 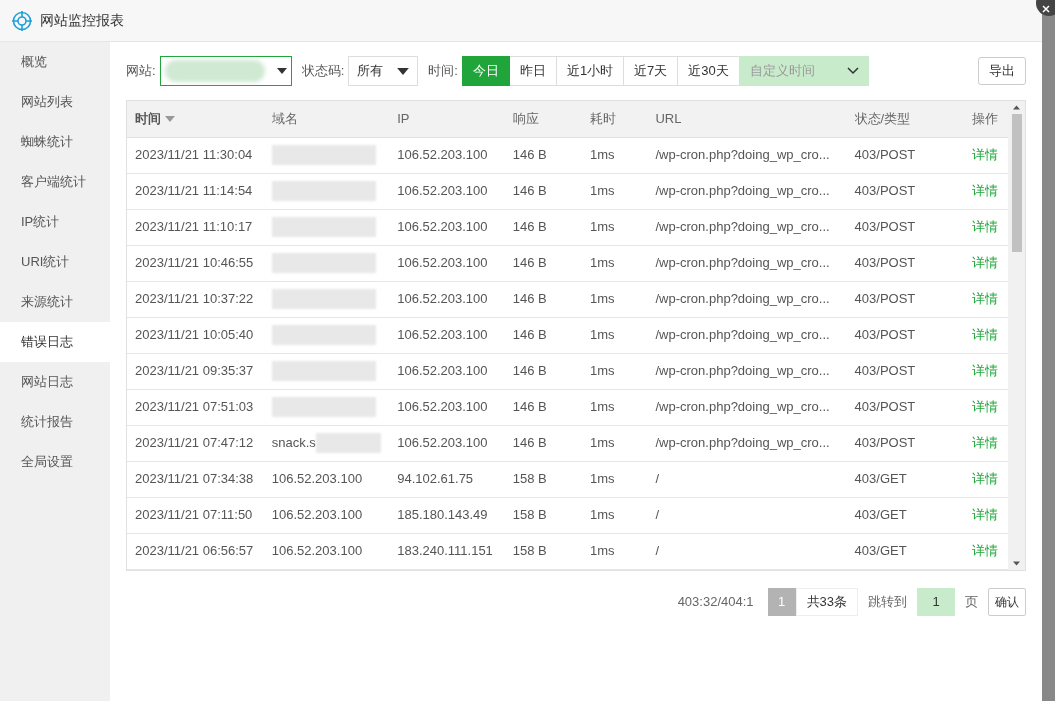 I want to click on total-count: 共33条, so click(x=826, y=602).